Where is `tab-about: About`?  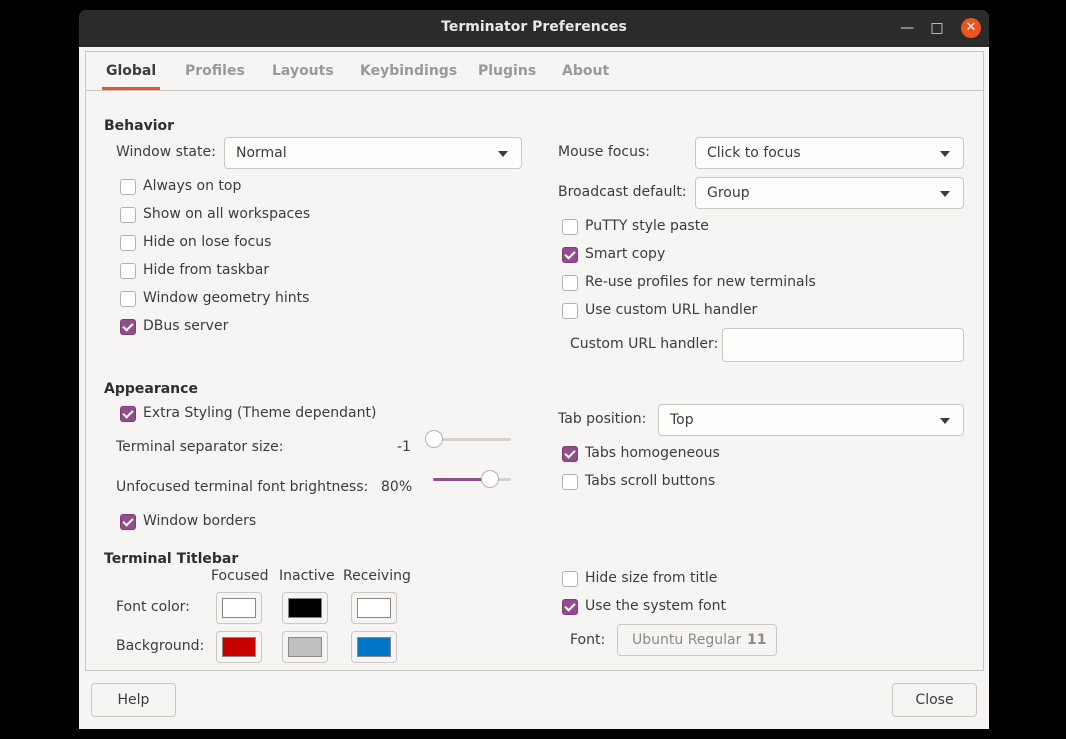
tab-about: About is located at coordinates (585, 71).